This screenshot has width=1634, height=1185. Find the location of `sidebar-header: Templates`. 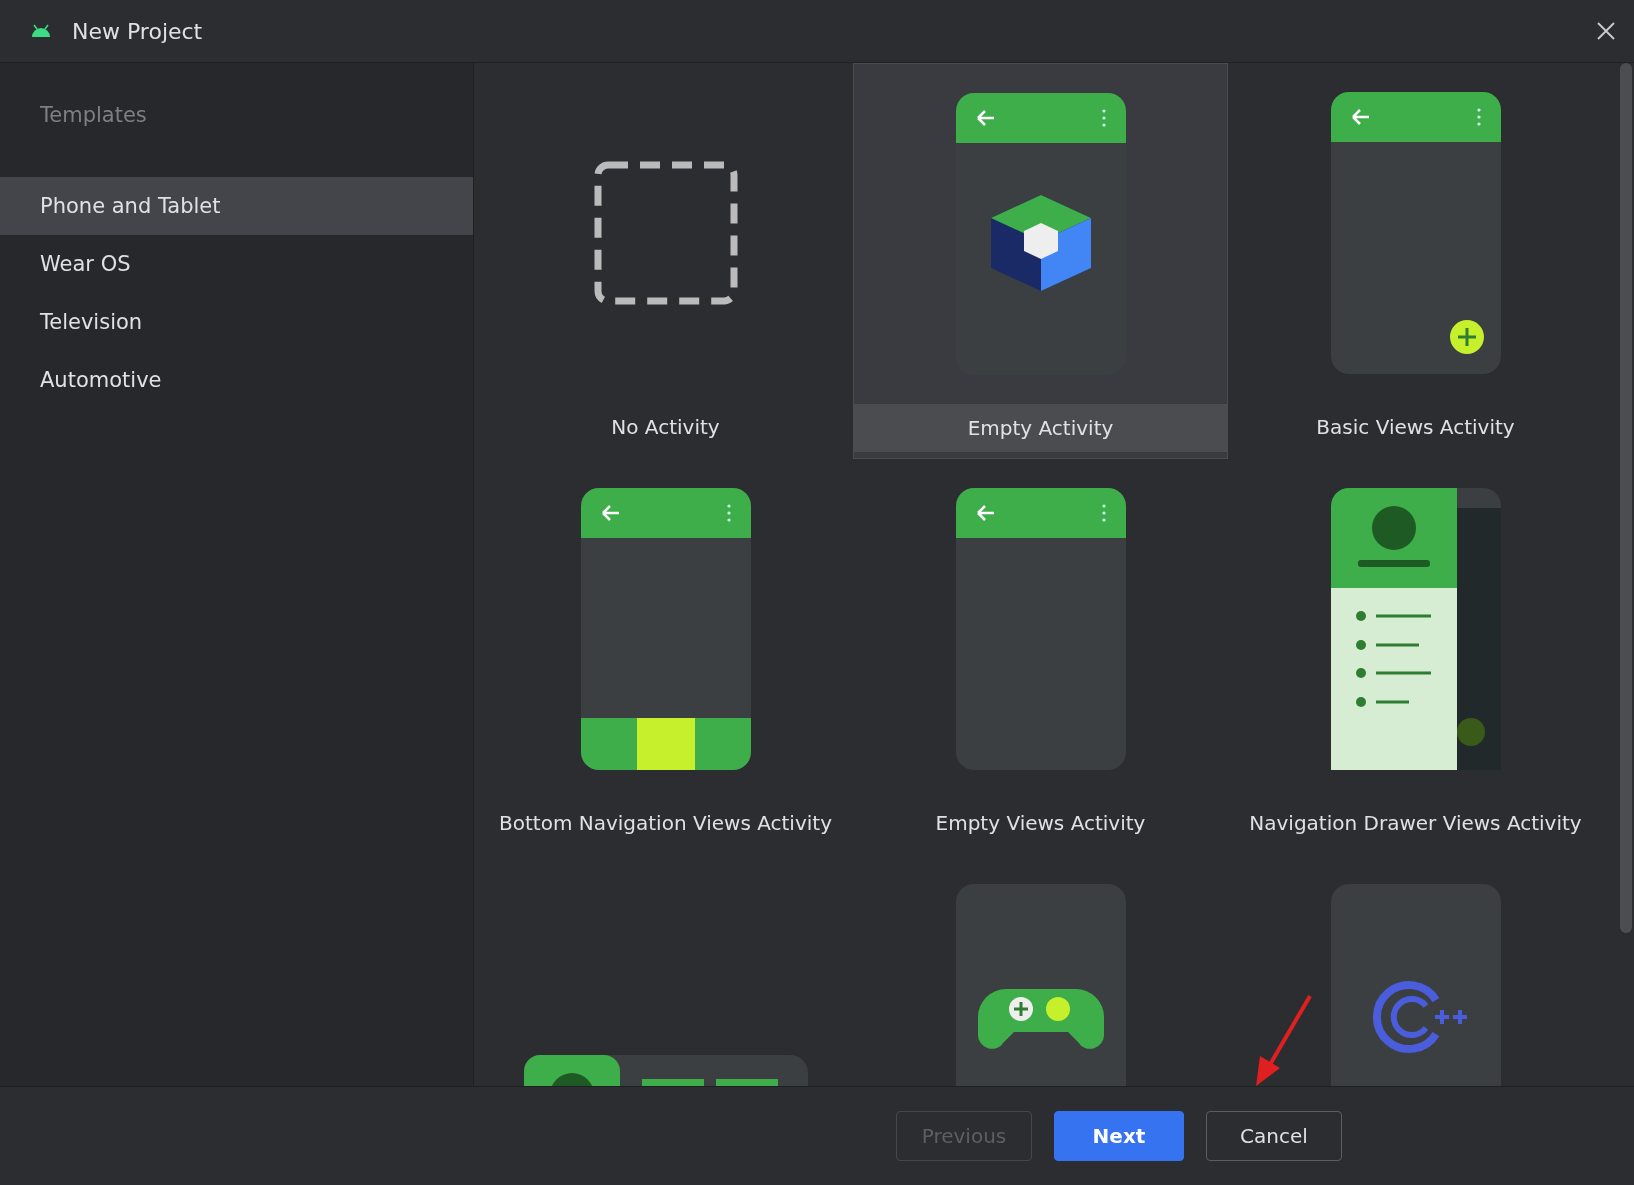

sidebar-header: Templates is located at coordinates (93, 115).